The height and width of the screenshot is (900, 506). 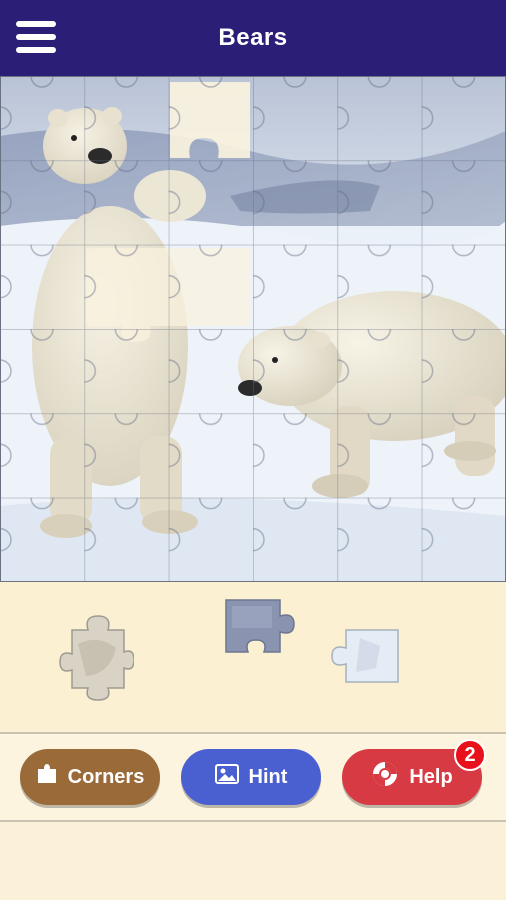 I want to click on lifebuoy-icon, so click(x=385, y=777).